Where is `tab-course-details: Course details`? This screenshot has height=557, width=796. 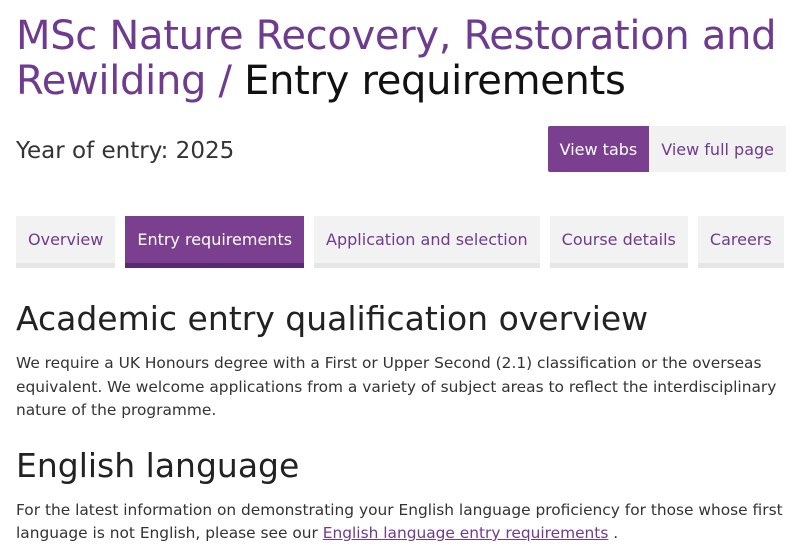
tab-course-details: Course details is located at coordinates (618, 242).